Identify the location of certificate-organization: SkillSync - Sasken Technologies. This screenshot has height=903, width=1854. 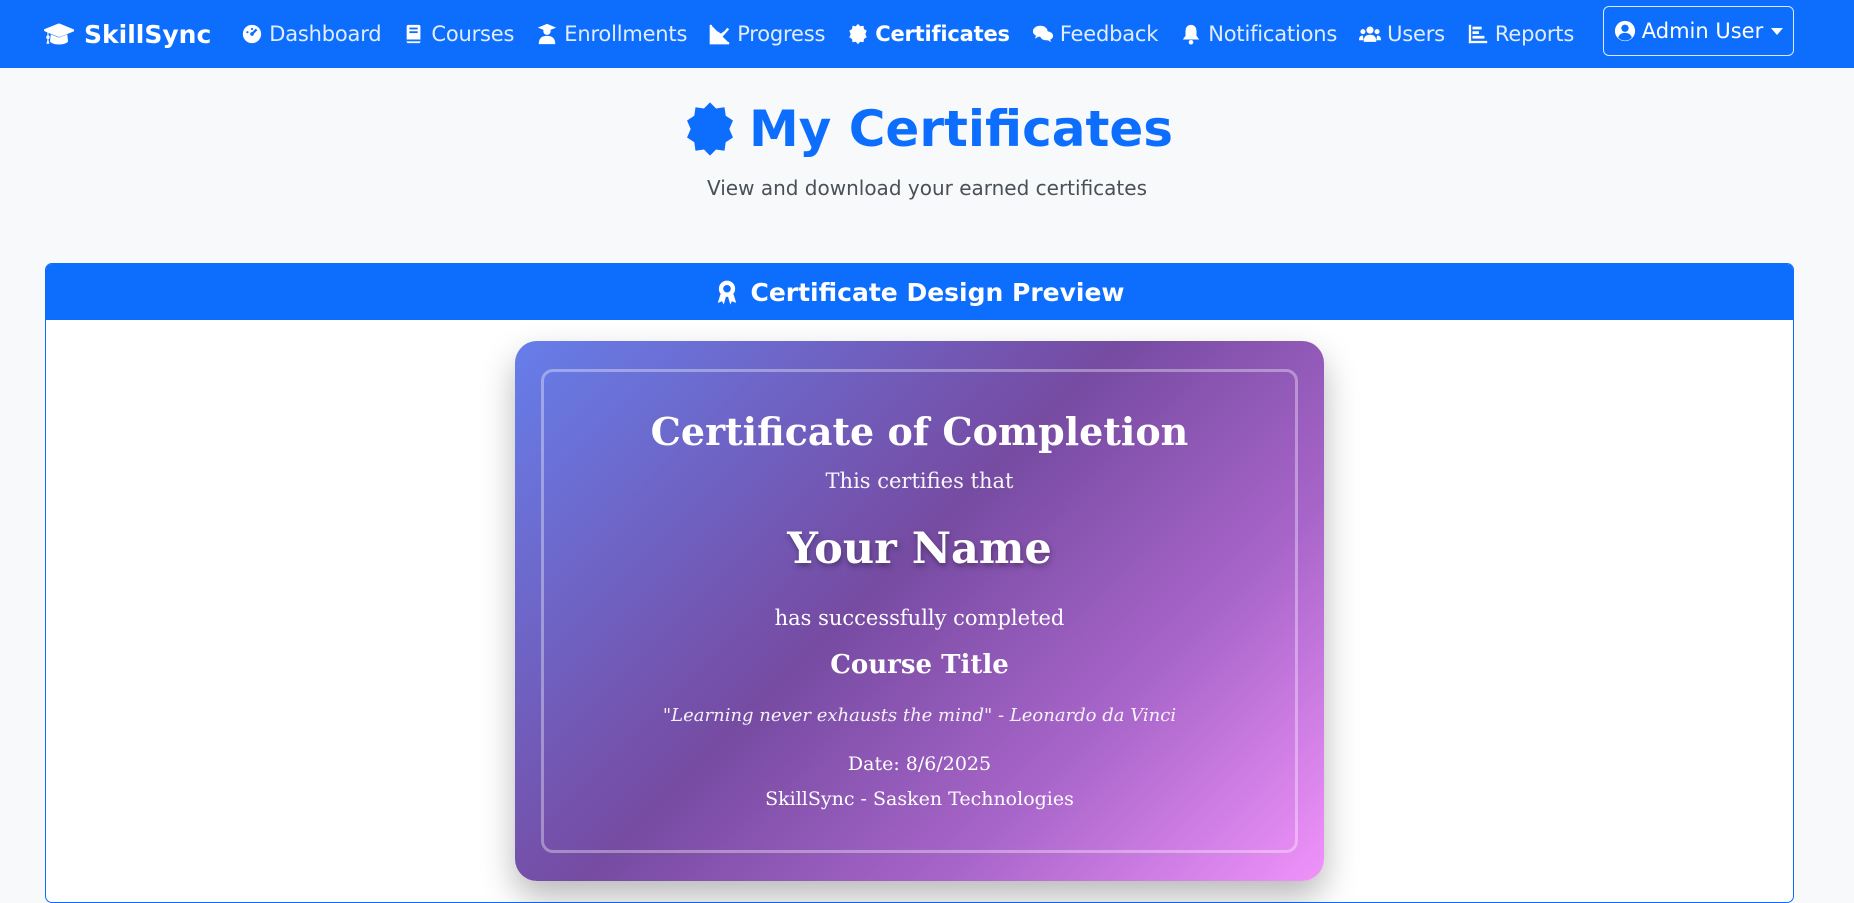
(919, 799).